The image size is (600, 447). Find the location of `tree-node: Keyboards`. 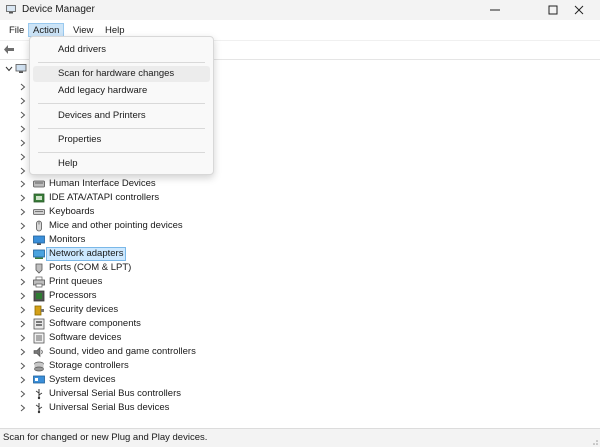

tree-node: Keyboards is located at coordinates (150, 212).